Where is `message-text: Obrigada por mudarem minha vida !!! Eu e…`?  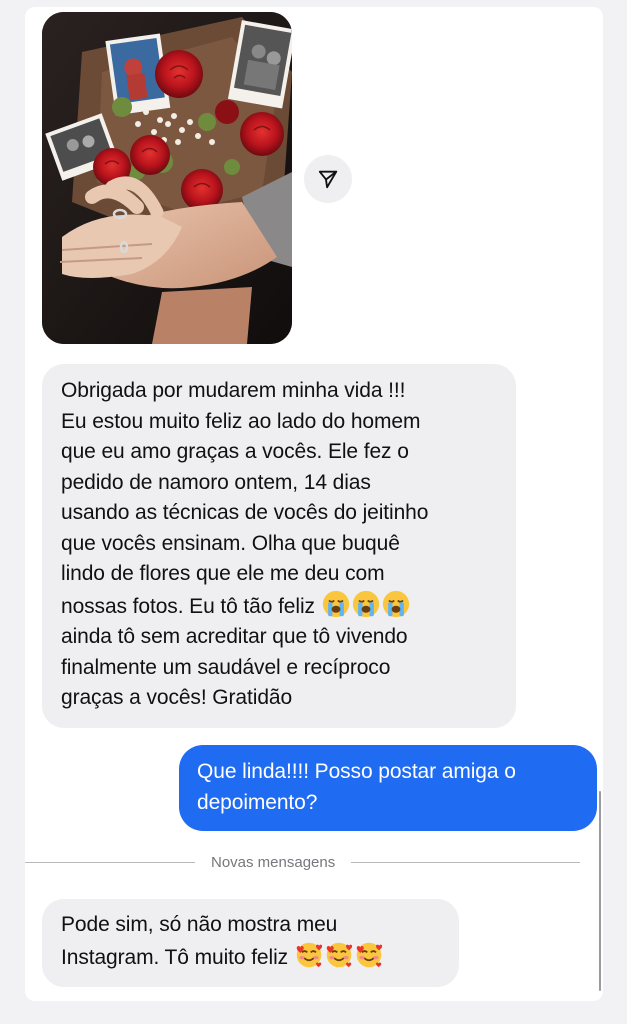
message-text: Obrigada por mudarem minha vida !!! Eu e… is located at coordinates (245, 498).